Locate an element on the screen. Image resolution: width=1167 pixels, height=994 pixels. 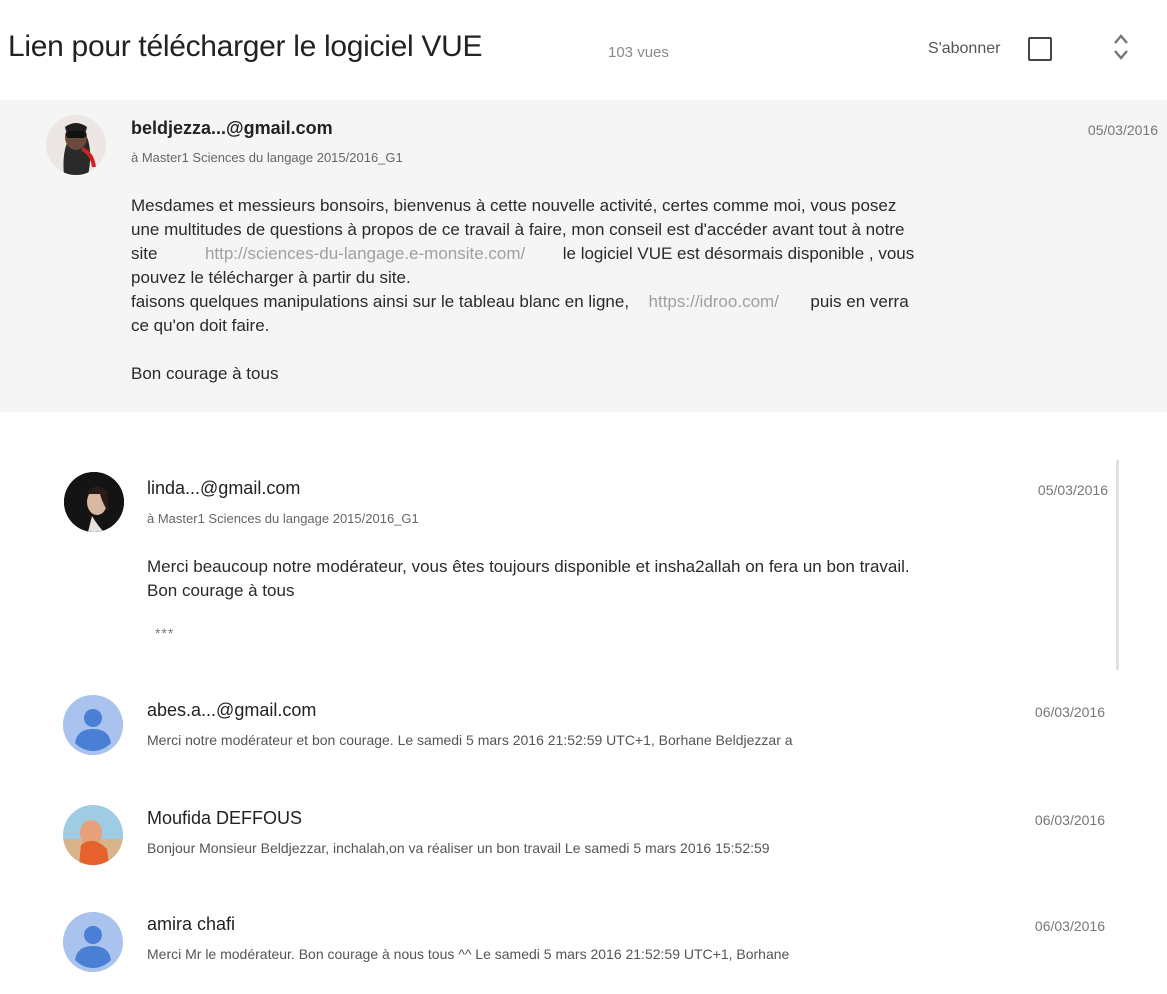
view-count: 103 vues is located at coordinates (638, 52).